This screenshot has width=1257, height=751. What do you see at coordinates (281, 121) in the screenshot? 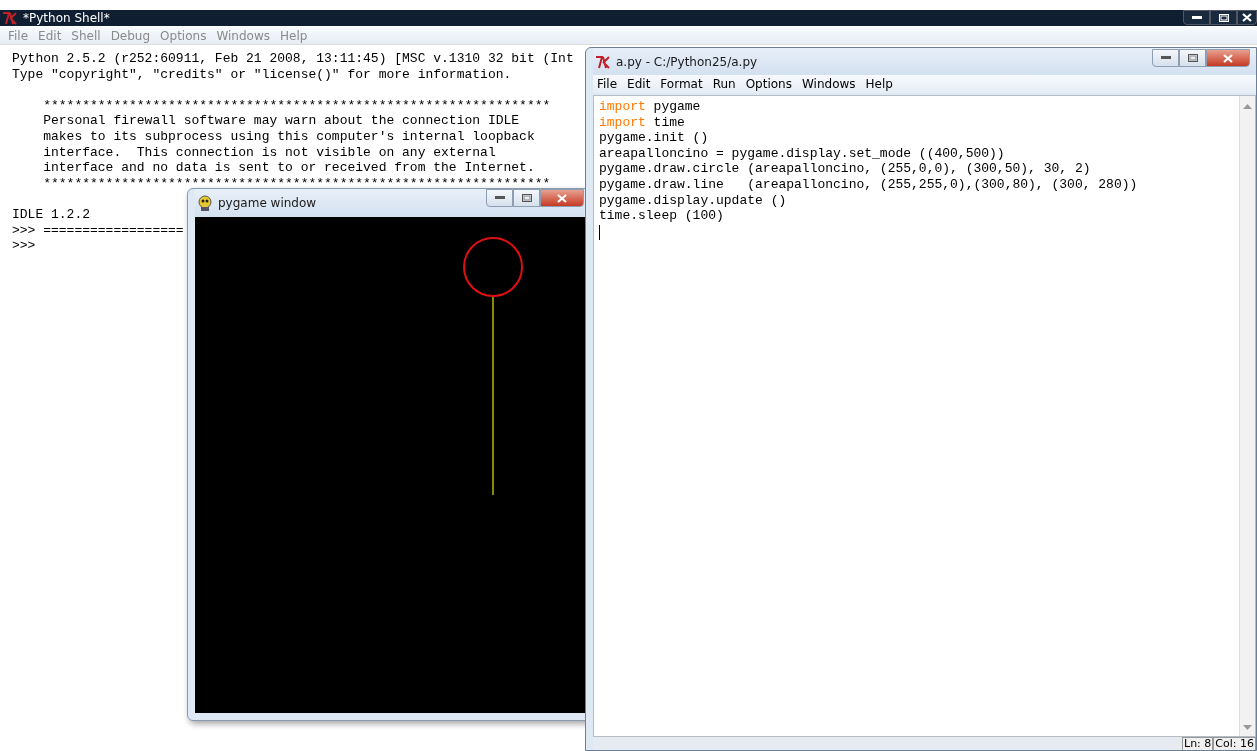
I see `output-line: Personal firewall software may warn about the connection IDLE` at bounding box center [281, 121].